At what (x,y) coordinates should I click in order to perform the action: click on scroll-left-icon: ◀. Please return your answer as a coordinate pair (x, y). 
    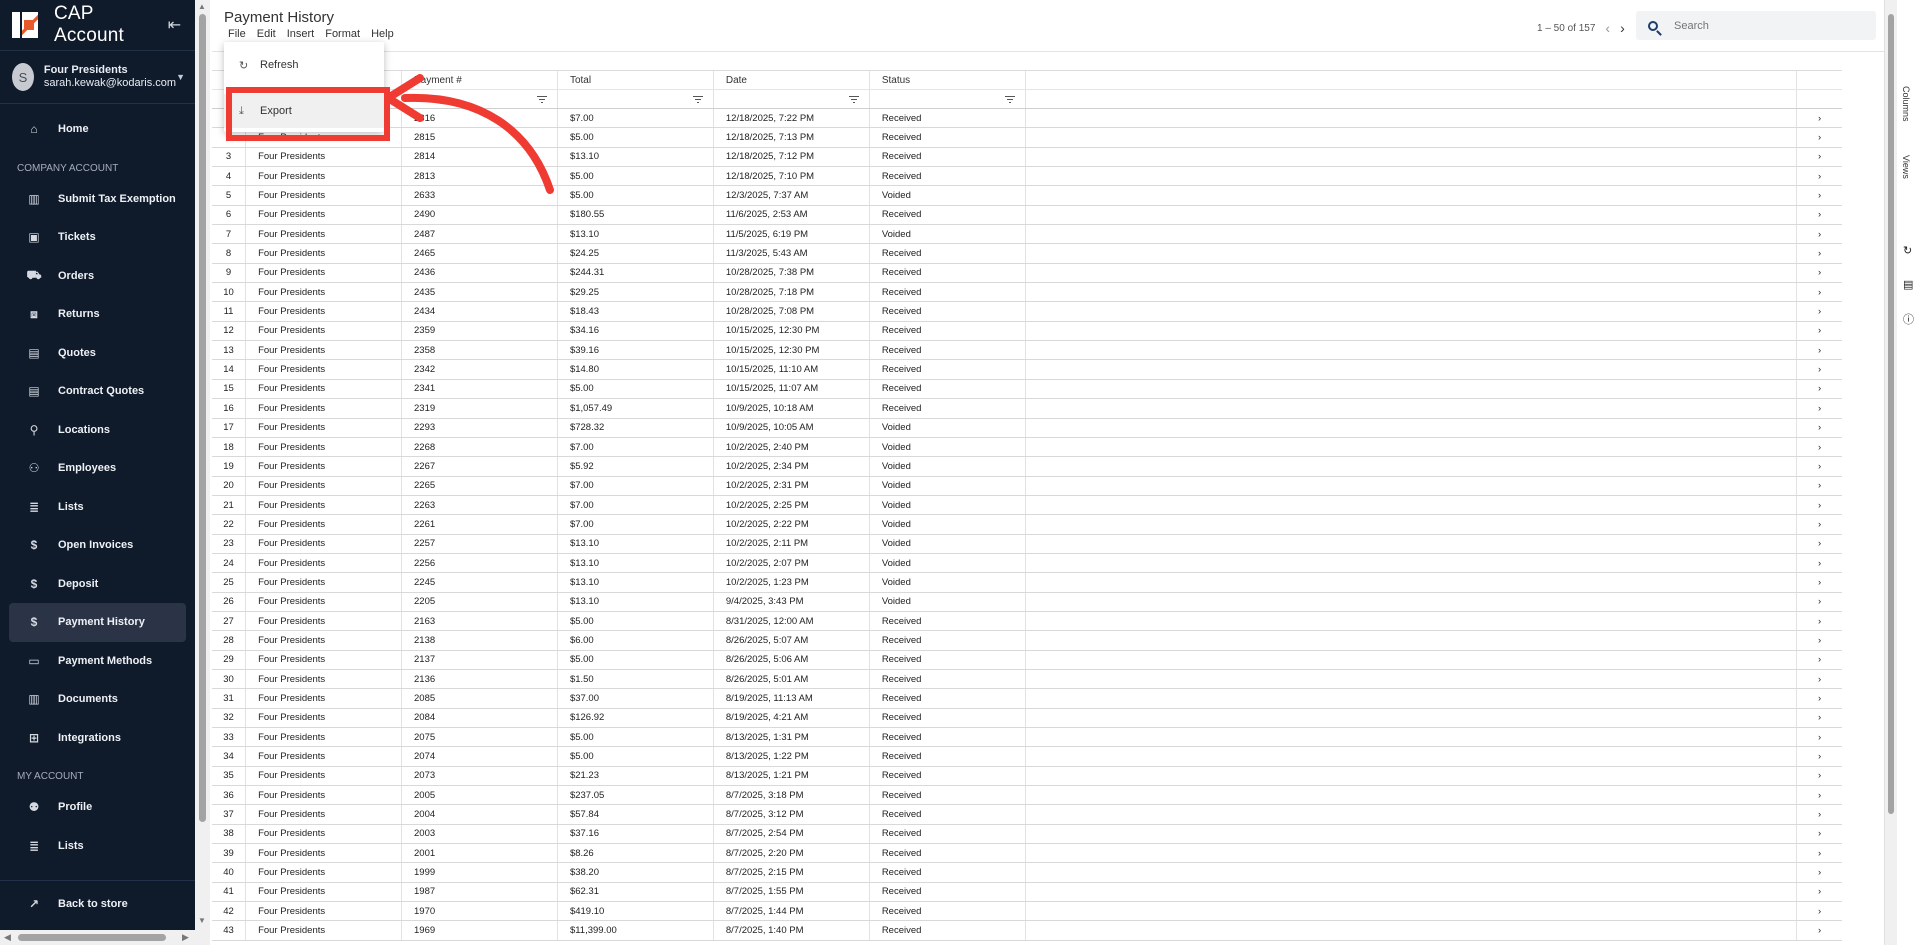
    Looking at the image, I should click on (7, 937).